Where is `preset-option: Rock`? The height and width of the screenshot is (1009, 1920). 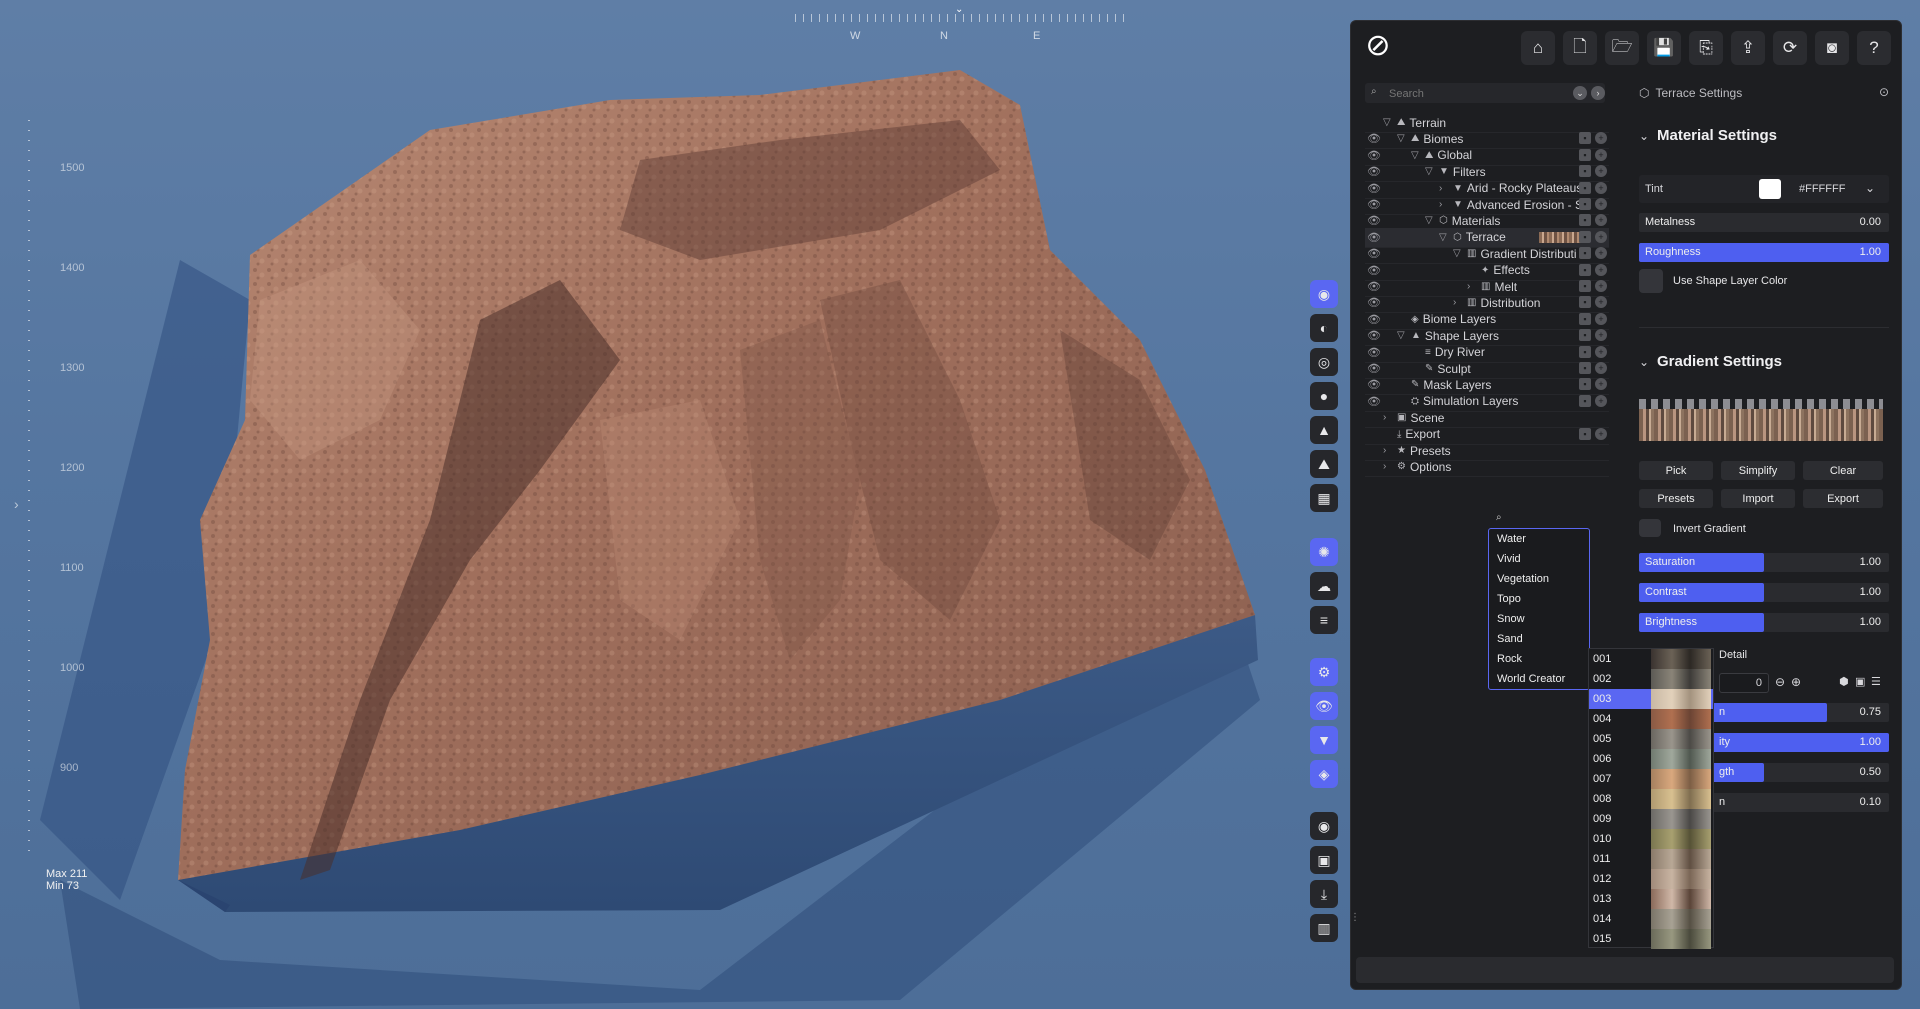
preset-option: Rock is located at coordinates (1509, 659).